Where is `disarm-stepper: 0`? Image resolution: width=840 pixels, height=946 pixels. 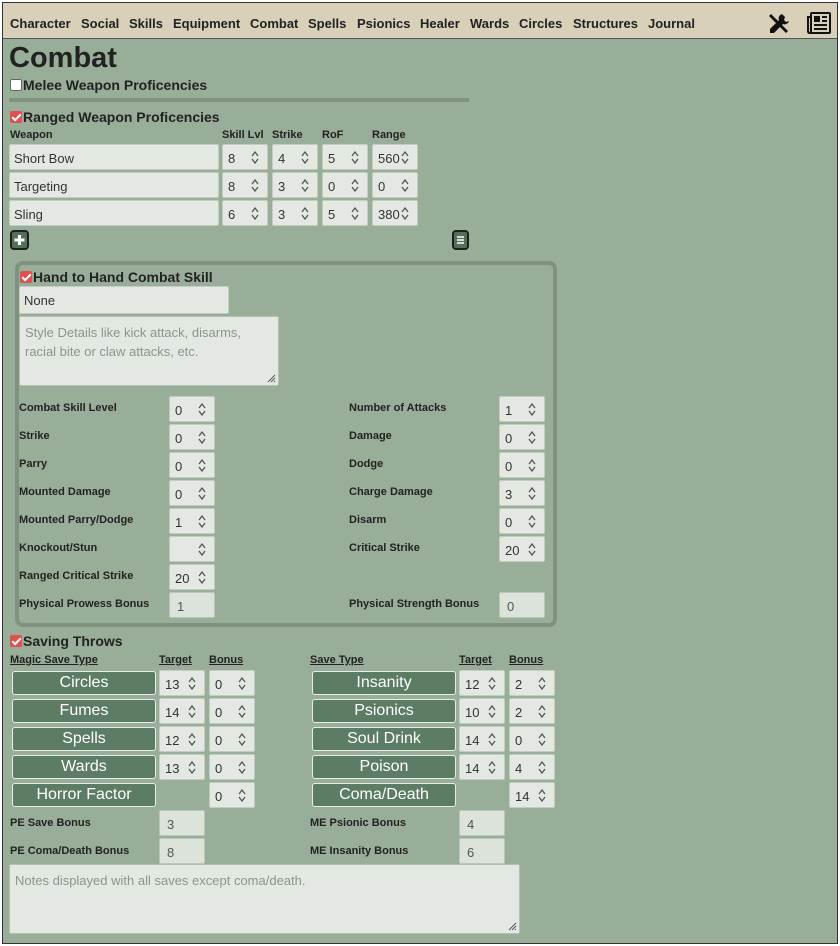
disarm-stepper: 0 is located at coordinates (522, 521).